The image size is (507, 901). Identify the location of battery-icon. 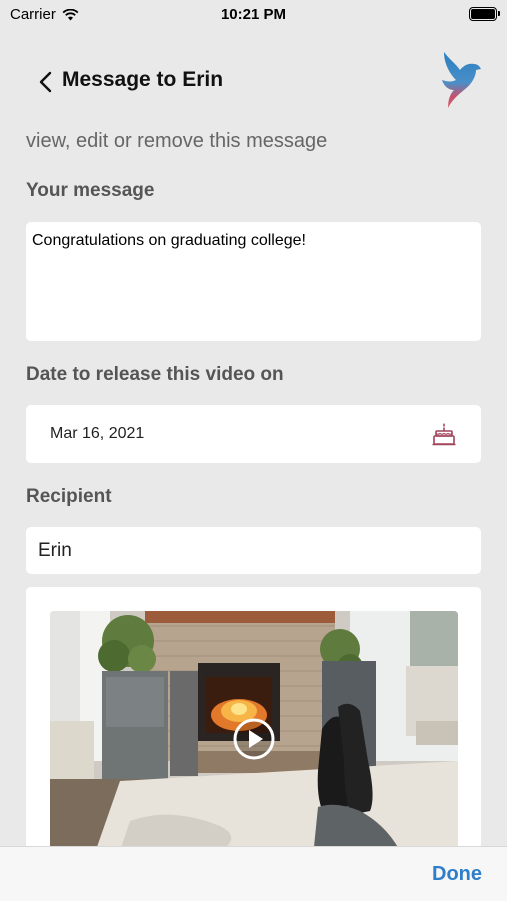
(484, 14).